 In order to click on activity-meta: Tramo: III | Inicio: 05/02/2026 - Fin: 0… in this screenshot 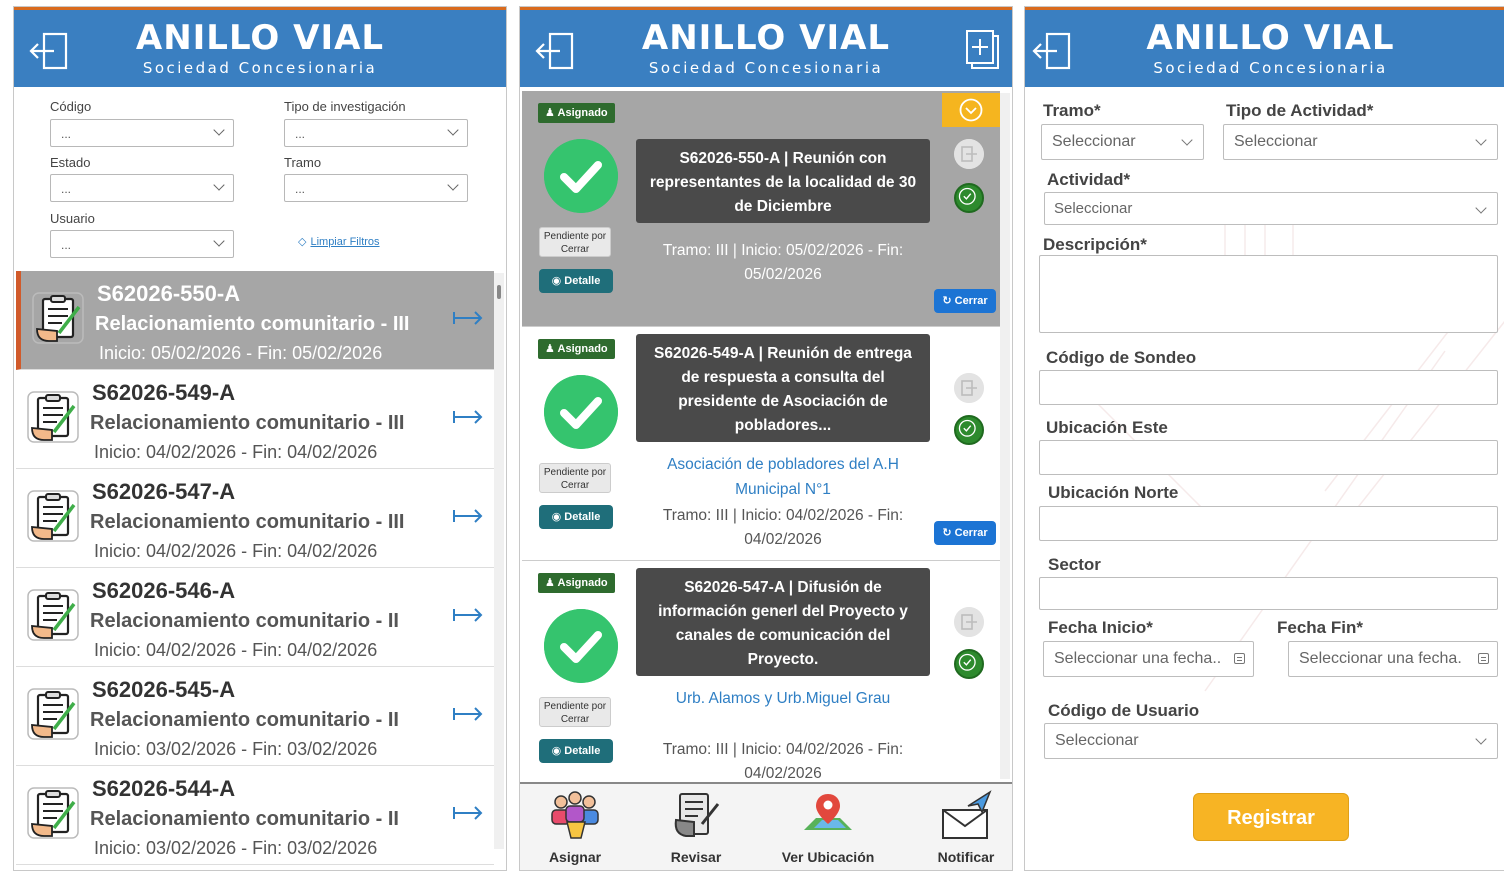, I will do `click(783, 262)`.